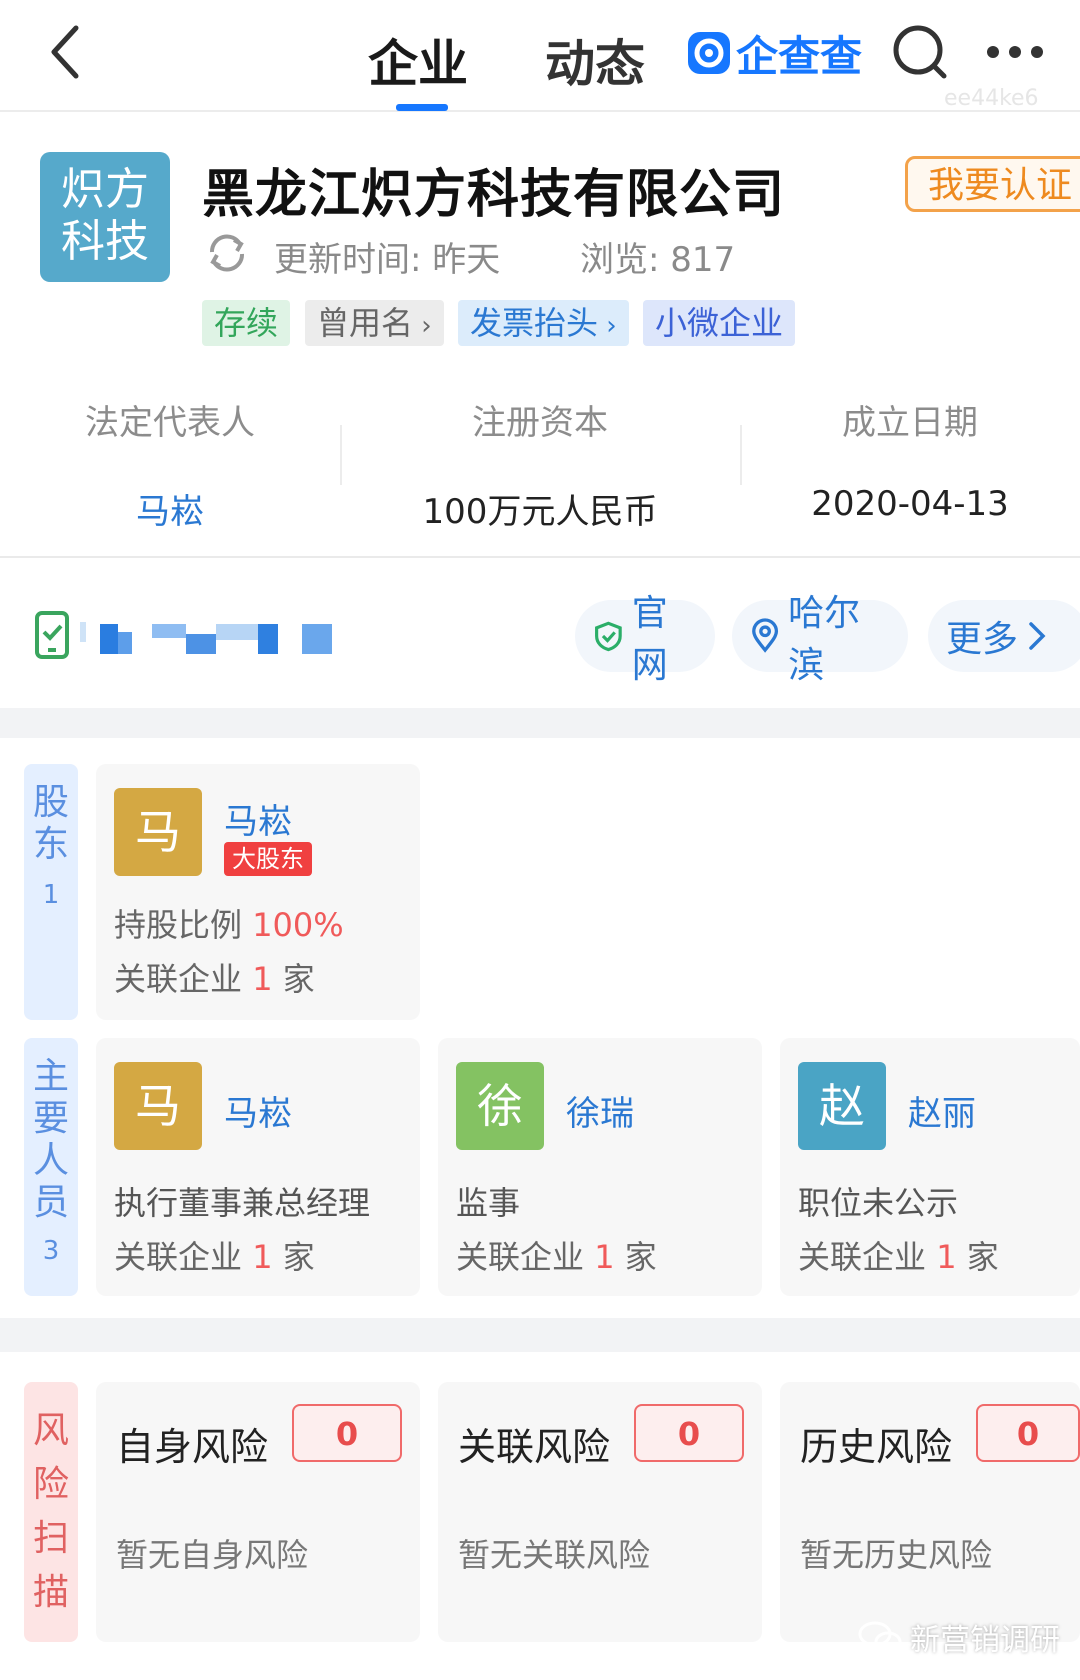 The height and width of the screenshot is (1680, 1080). Describe the element at coordinates (1015, 52) in the screenshot. I see `more-options-icon` at that location.